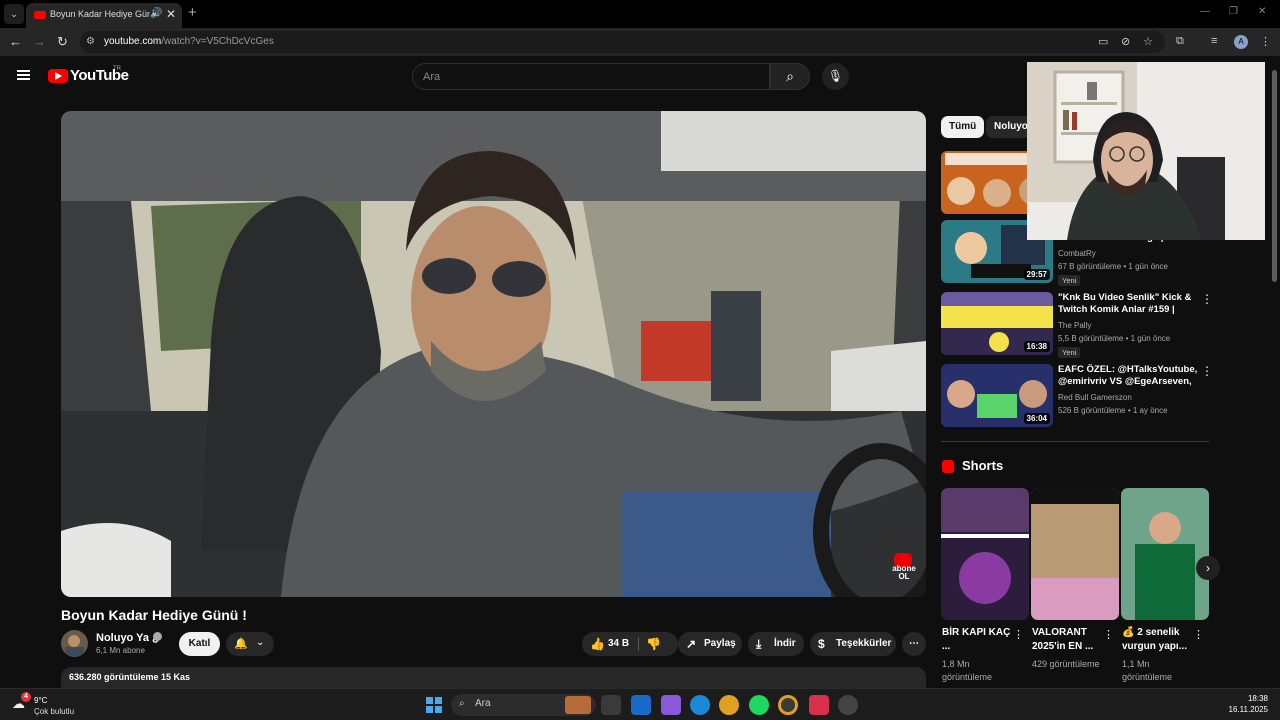 The height and width of the screenshot is (720, 1280). Describe the element at coordinates (729, 705) in the screenshot. I see `chrome-icon` at that location.